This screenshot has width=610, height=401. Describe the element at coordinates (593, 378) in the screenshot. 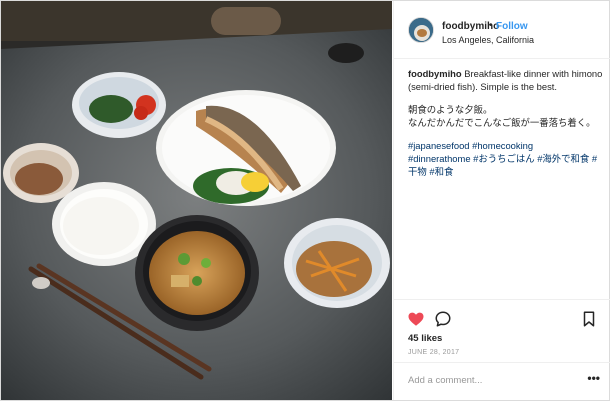

I see `more-options-icon: •••` at that location.